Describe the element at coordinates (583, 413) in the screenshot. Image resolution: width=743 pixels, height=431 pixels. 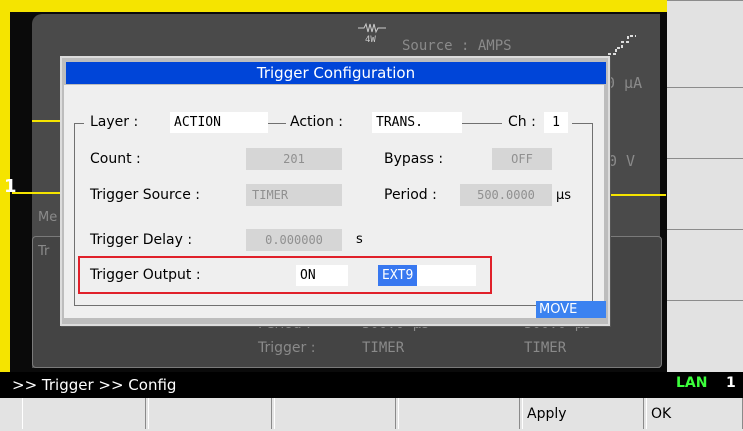
I see `apply-button: Apply` at that location.